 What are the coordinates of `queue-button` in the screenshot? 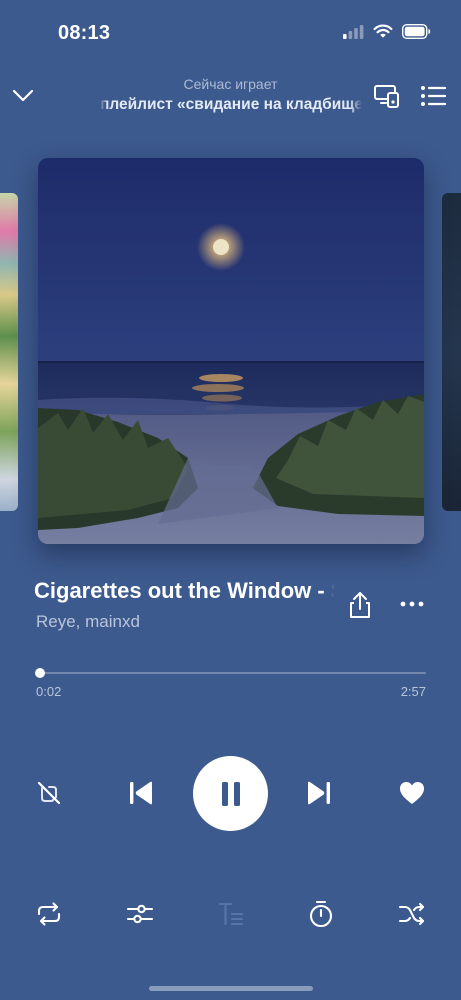 It's located at (433, 96).